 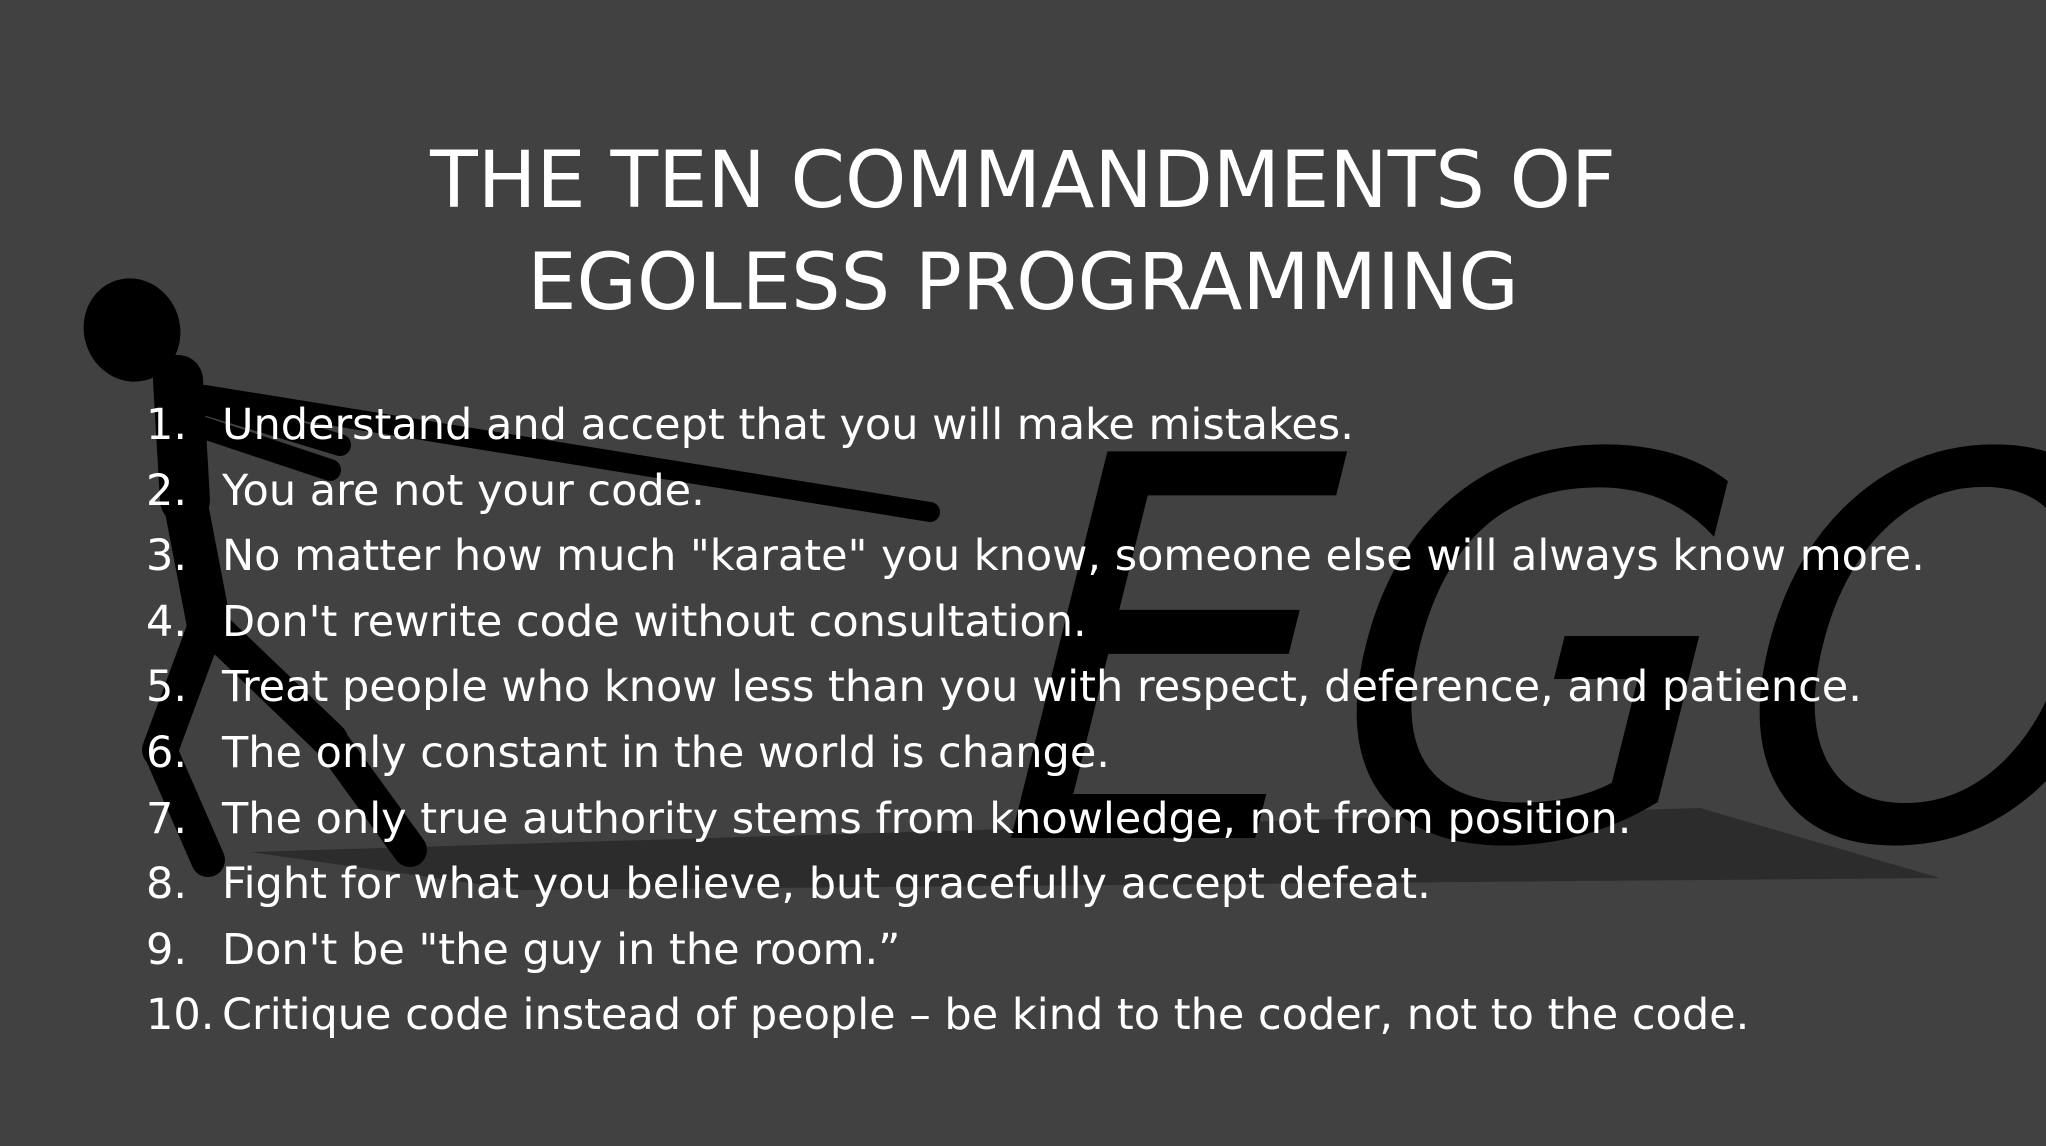 I want to click on item-number: 5., so click(x=167, y=687).